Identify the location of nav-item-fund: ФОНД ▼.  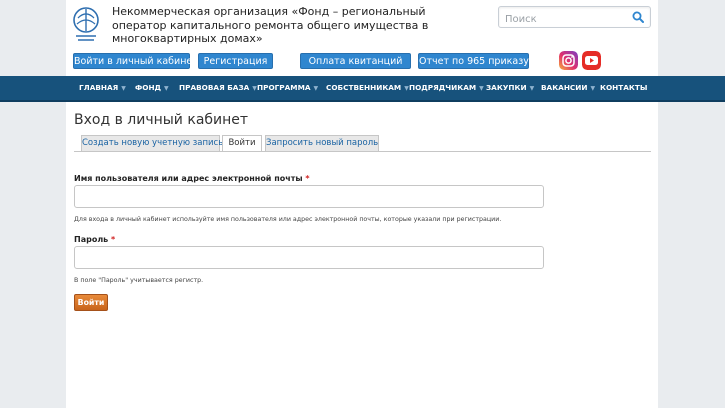
(152, 88).